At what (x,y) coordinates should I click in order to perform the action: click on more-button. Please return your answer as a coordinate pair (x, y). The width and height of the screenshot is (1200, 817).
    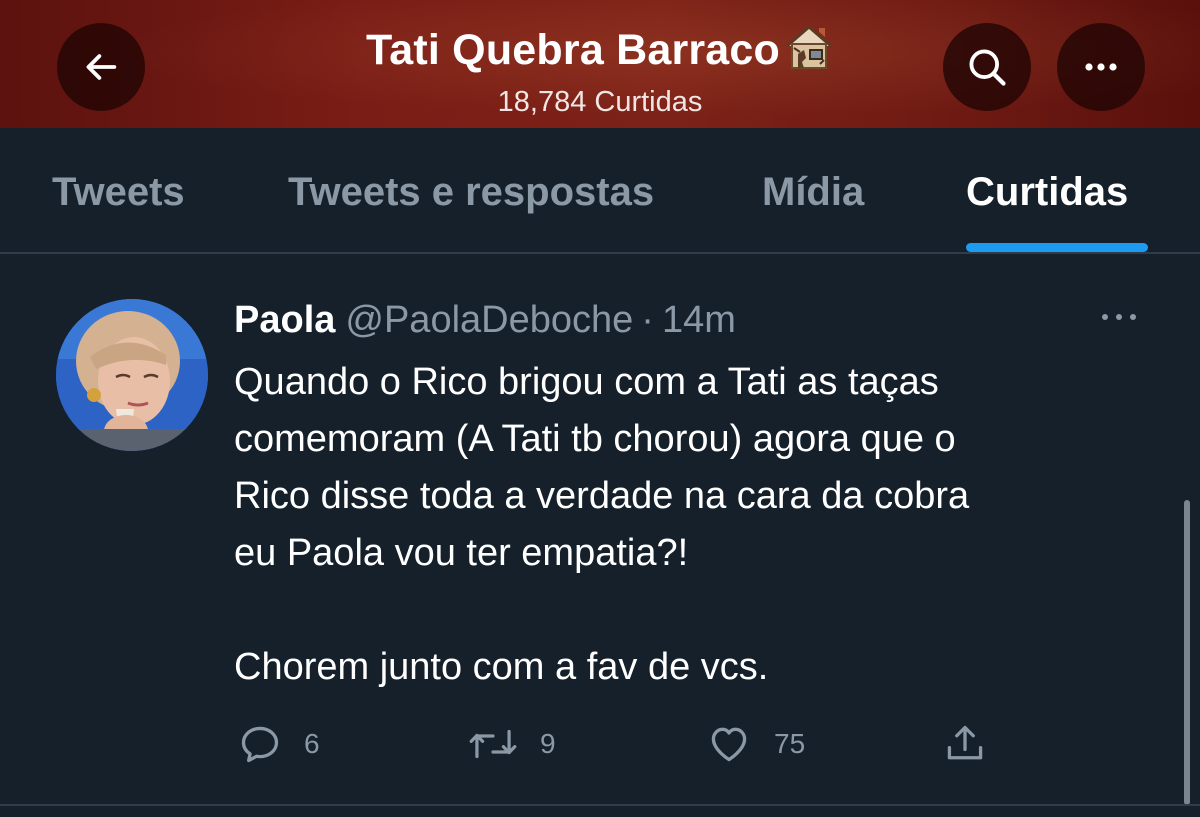
    Looking at the image, I should click on (1101, 67).